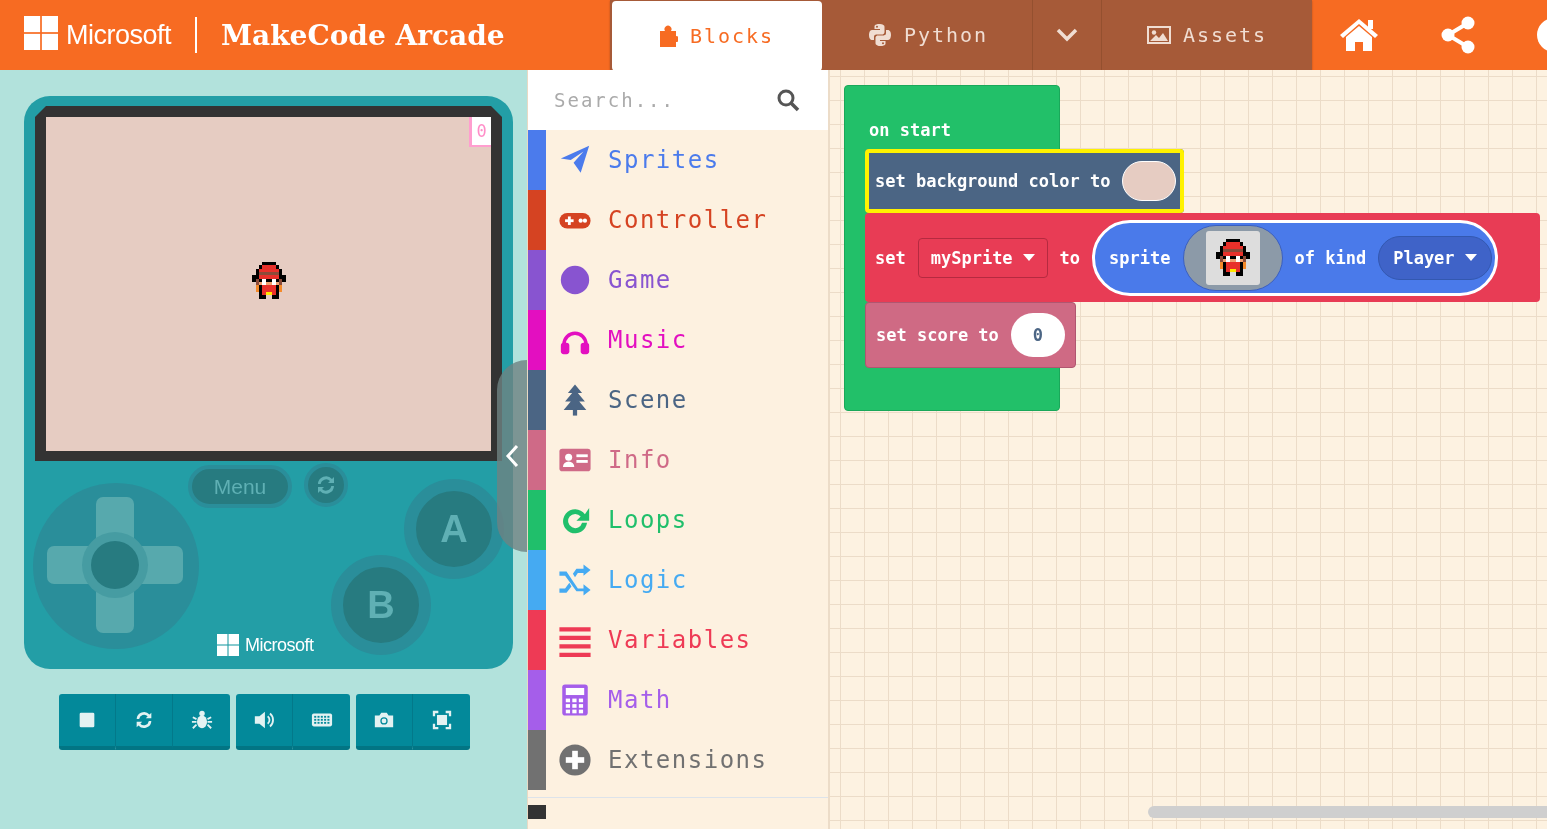 The height and width of the screenshot is (829, 1547). Describe the element at coordinates (788, 100) in the screenshot. I see `search-icon` at that location.